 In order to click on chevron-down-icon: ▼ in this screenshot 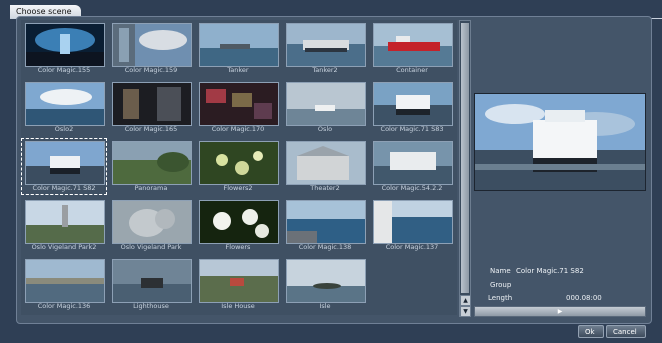, I will do `click(465, 311)`.